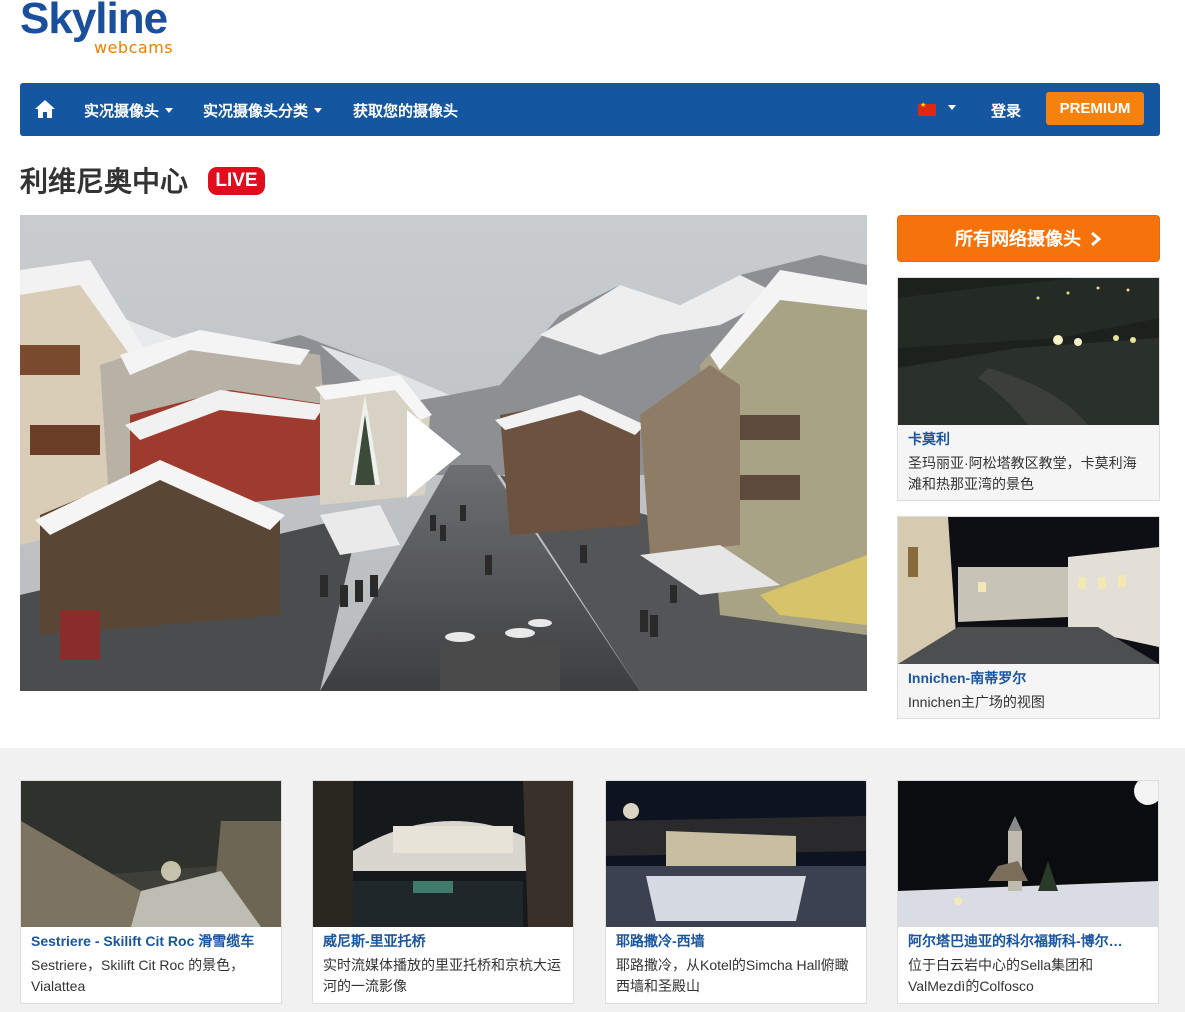 This screenshot has height=1012, width=1185. Describe the element at coordinates (660, 941) in the screenshot. I see `related-card-title: 耶路撒冷-西墙` at that location.